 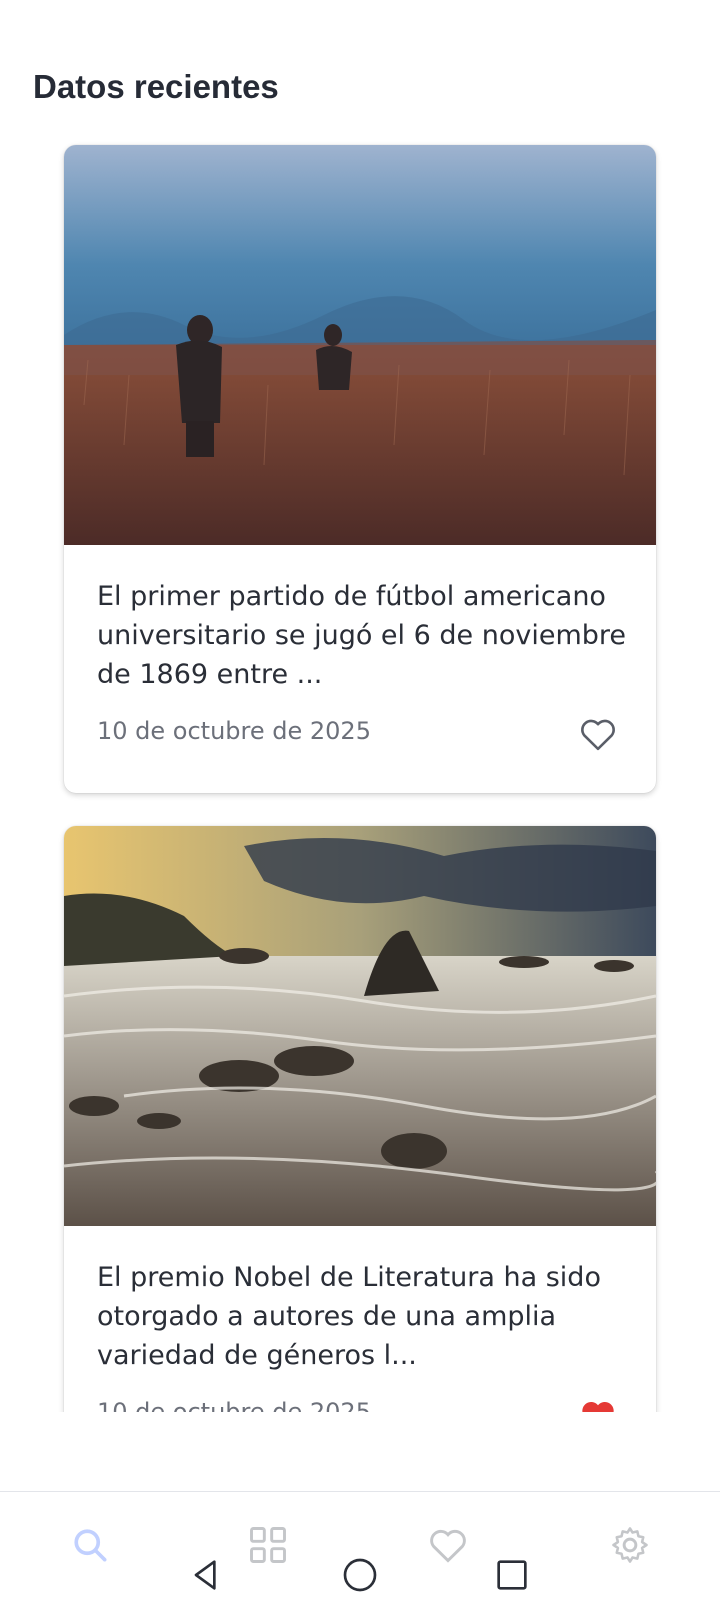 What do you see at coordinates (360, 1575) in the screenshot?
I see `home-icon` at bounding box center [360, 1575].